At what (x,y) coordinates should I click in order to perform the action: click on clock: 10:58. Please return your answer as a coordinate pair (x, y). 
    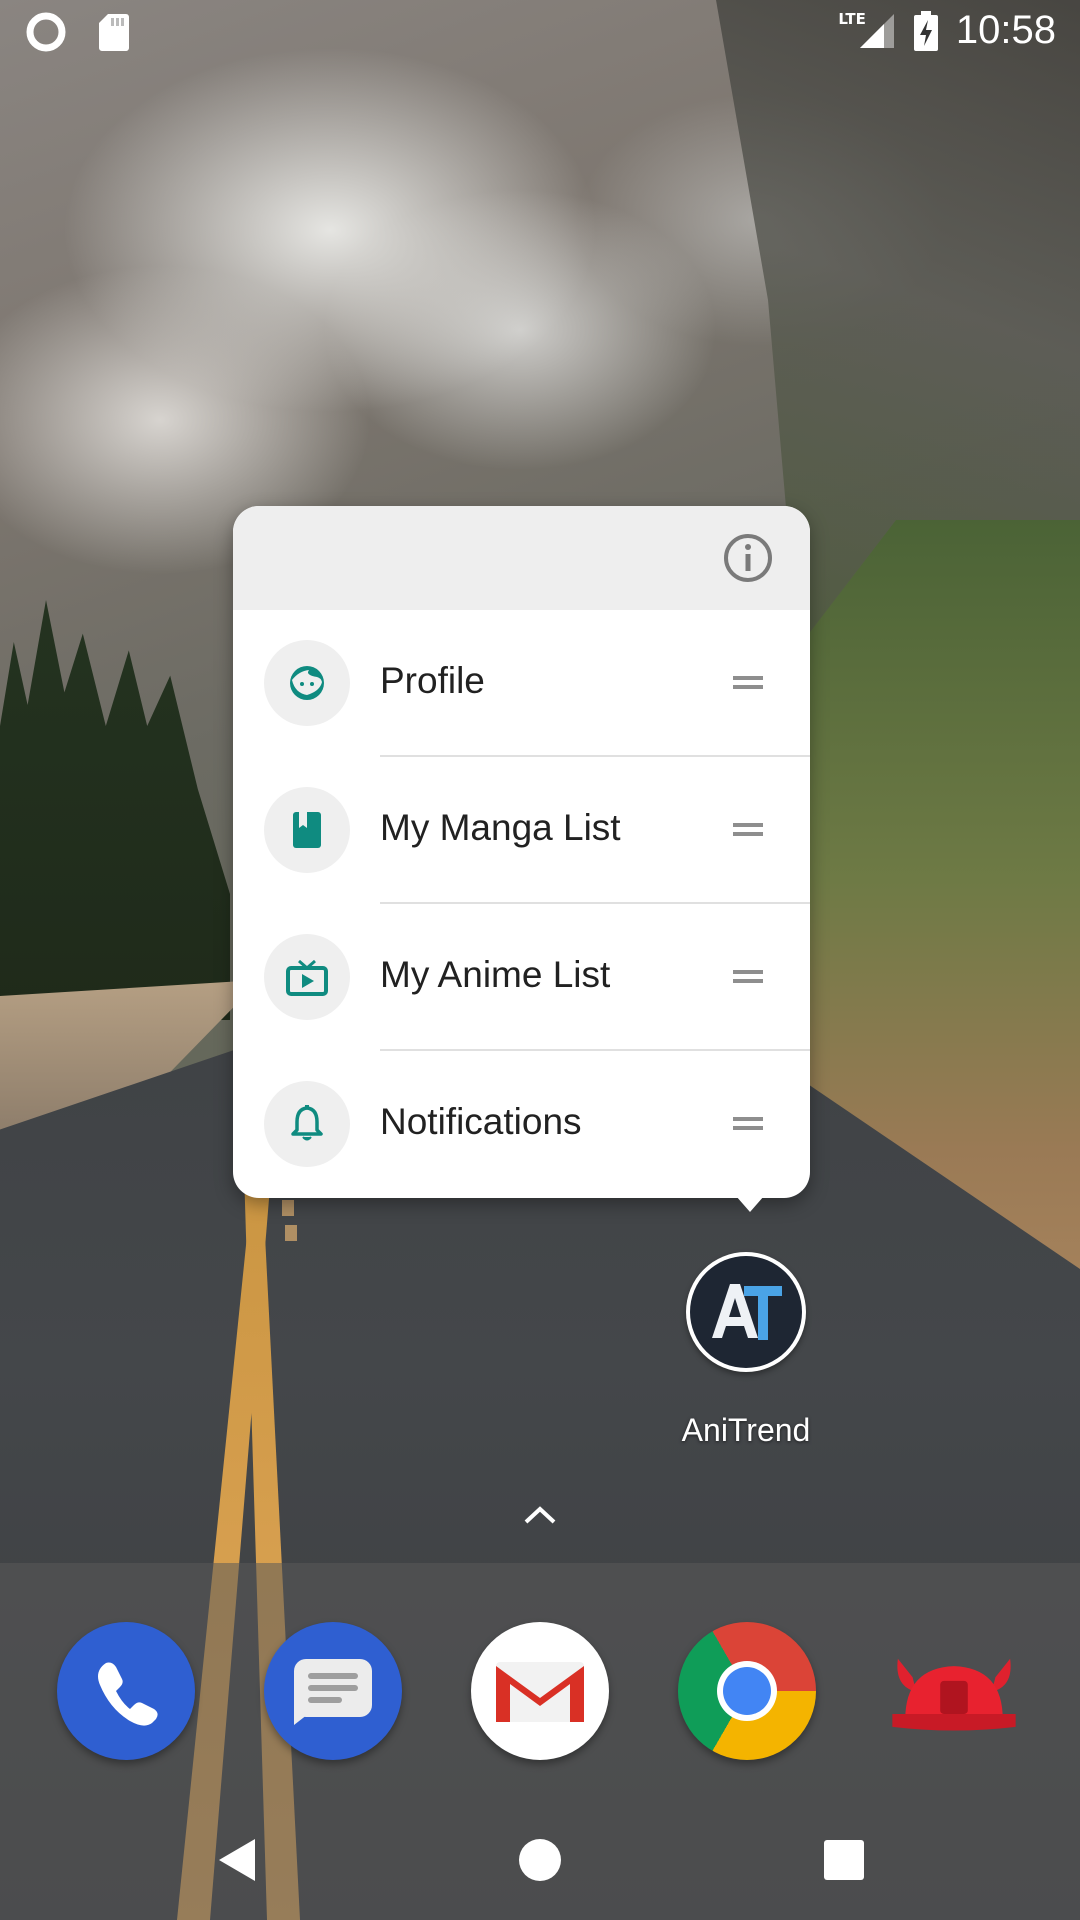
    Looking at the image, I should click on (1005, 30).